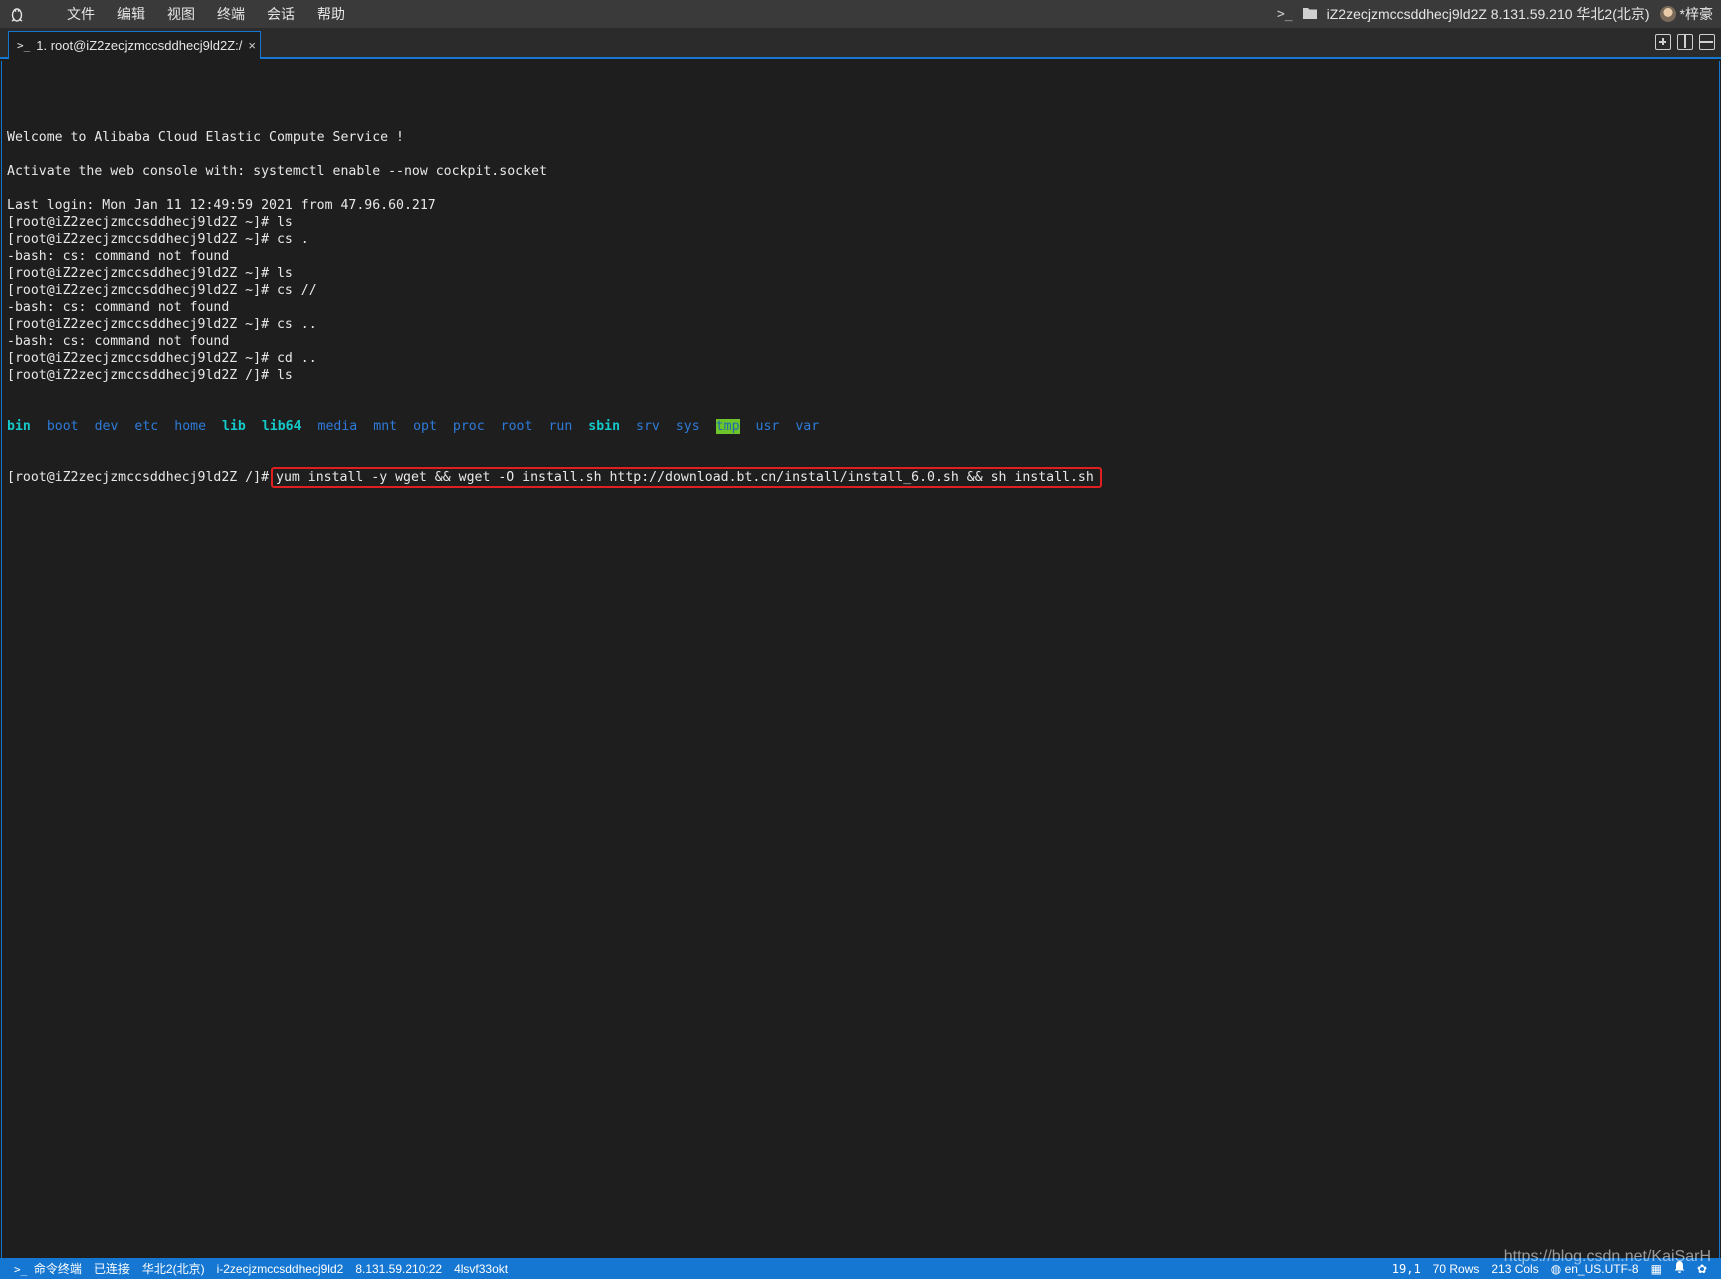 Image resolution: width=1721 pixels, height=1279 pixels. What do you see at coordinates (173, 1269) in the screenshot?
I see `region-label: 华北2(北京)` at bounding box center [173, 1269].